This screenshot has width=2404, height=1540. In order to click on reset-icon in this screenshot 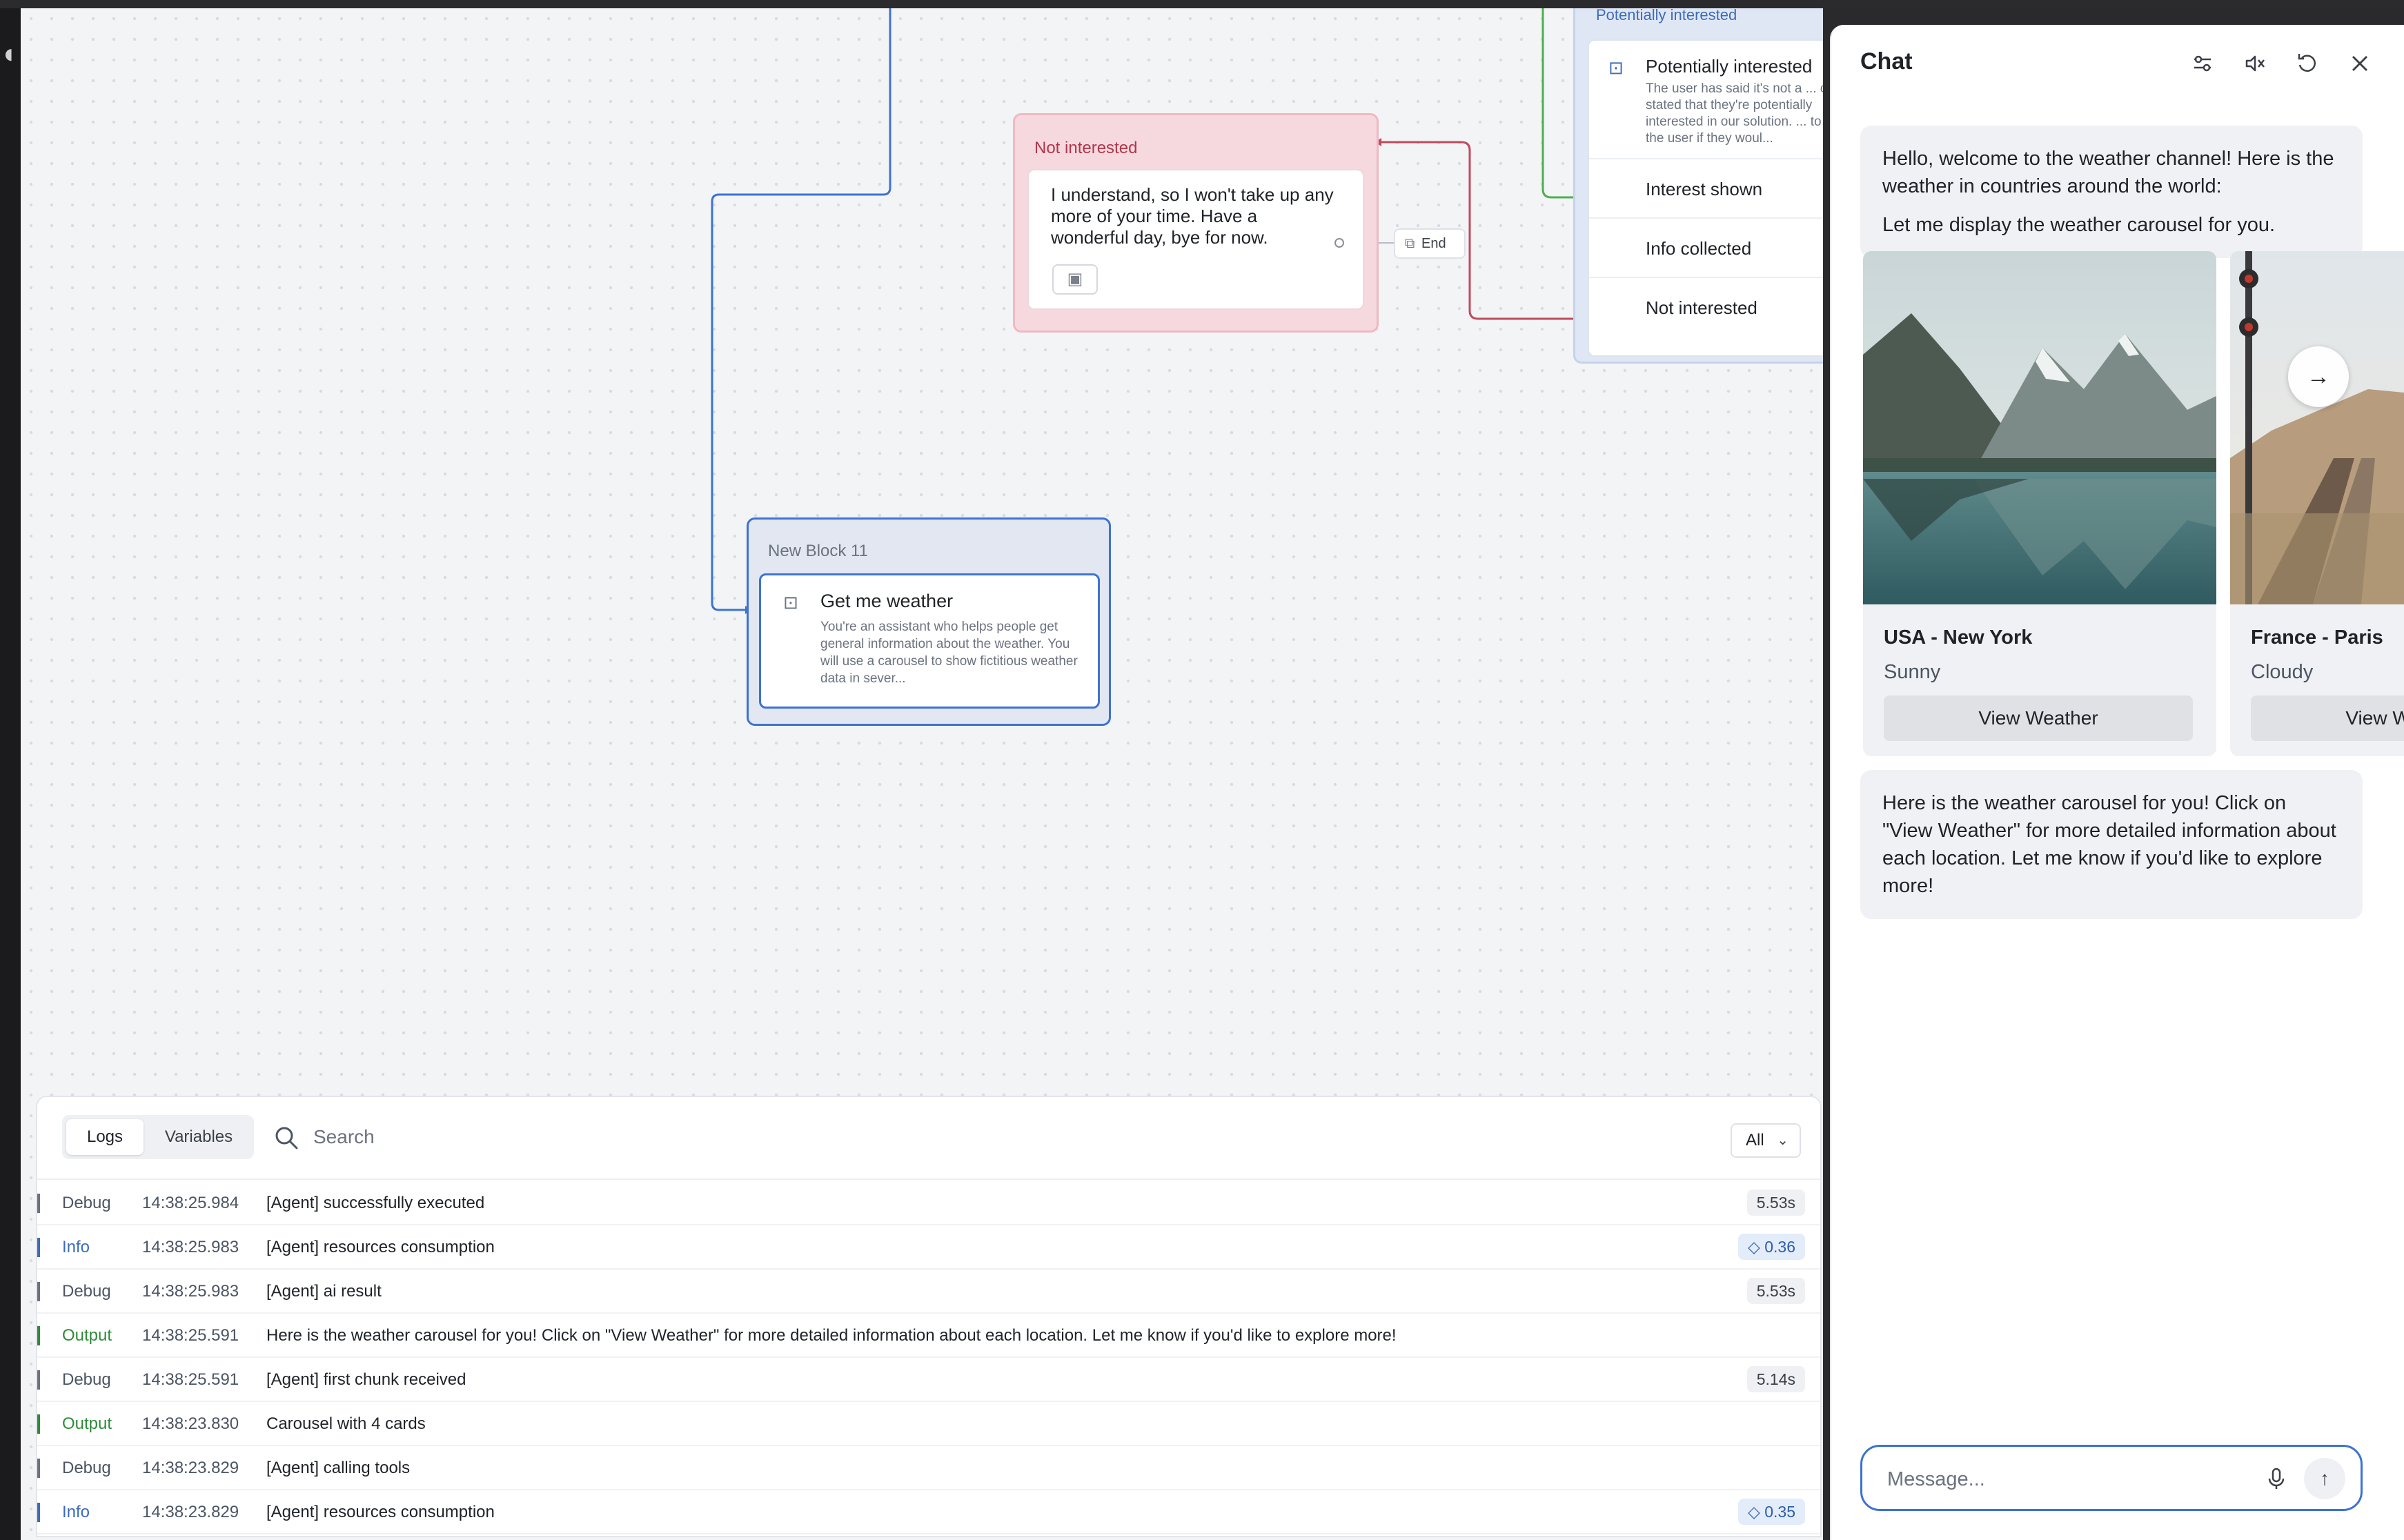, I will do `click(2308, 63)`.